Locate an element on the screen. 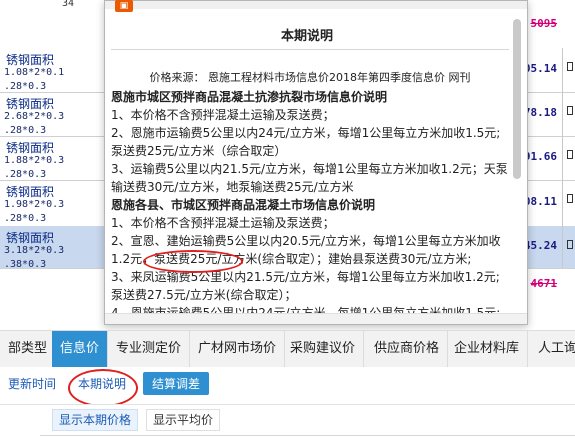 The image size is (575, 439). app-icon: ▣ is located at coordinates (124, 6).